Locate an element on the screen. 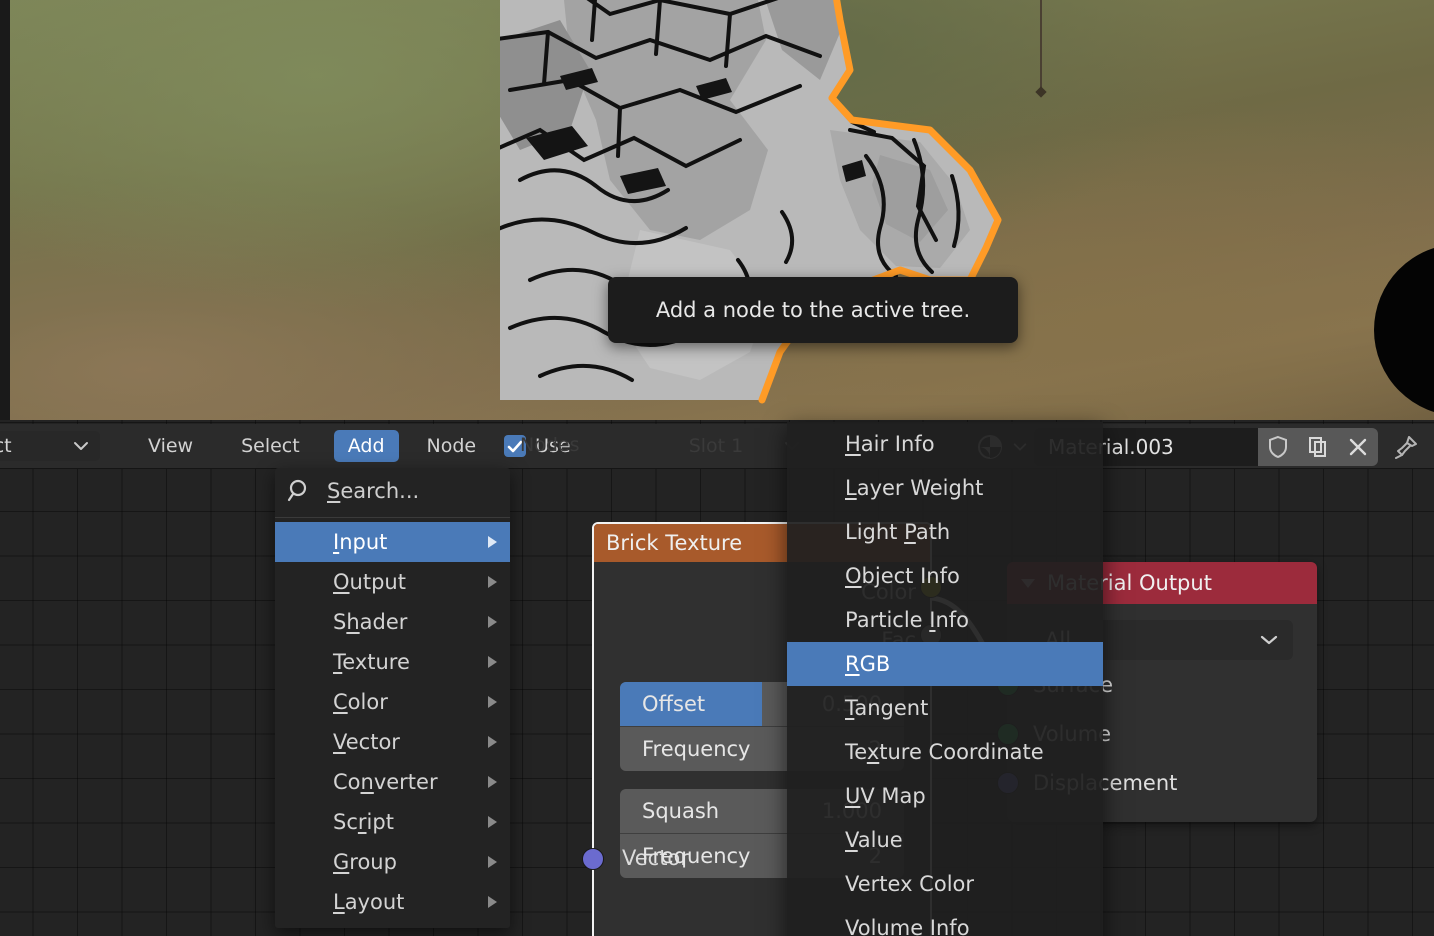 The width and height of the screenshot is (1434, 936). submenu-item-hair-info: Hair Info is located at coordinates (945, 444).